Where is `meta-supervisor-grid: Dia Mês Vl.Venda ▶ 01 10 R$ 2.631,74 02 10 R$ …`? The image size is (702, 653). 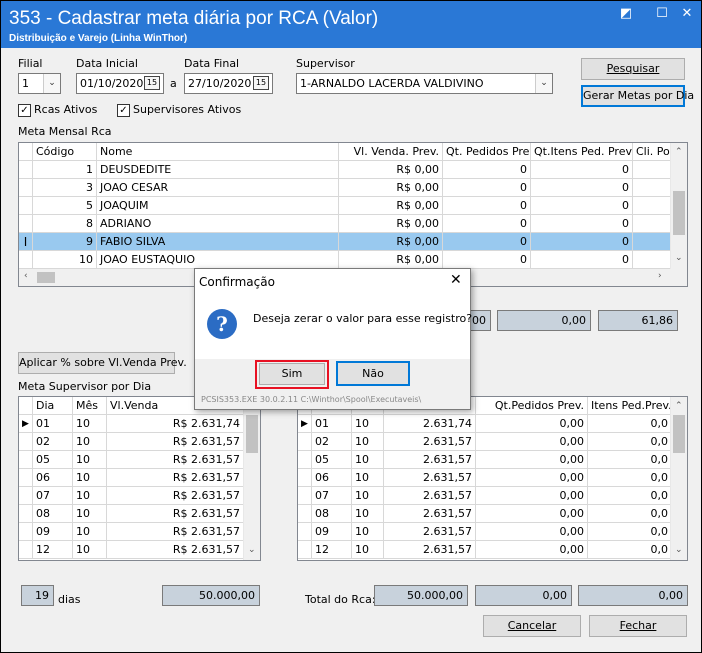
meta-supervisor-grid: Dia Mês Vl.Venda ▶ 01 10 R$ 2.631,74 02 10 R$ … is located at coordinates (139, 478).